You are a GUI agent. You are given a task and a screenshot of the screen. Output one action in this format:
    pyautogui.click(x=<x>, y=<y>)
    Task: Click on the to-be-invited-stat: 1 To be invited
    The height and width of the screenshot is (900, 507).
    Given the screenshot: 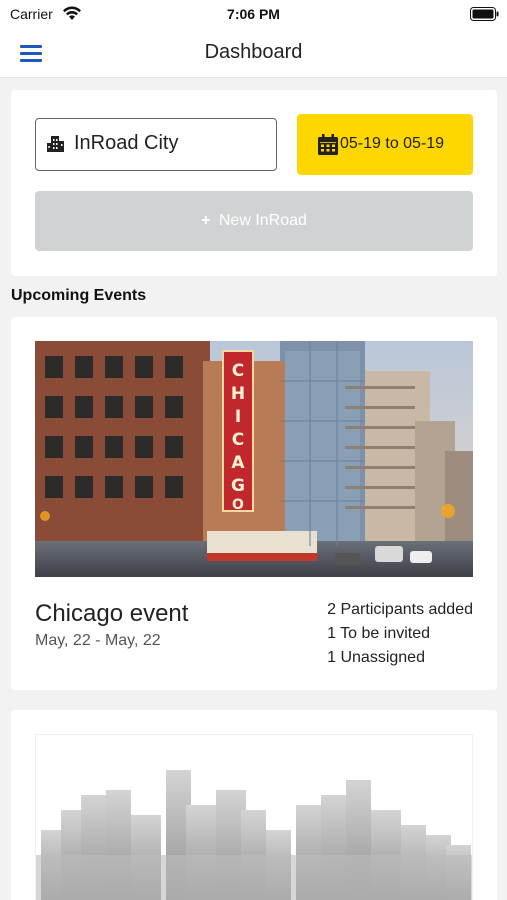 What is the action you would take?
    pyautogui.click(x=379, y=633)
    